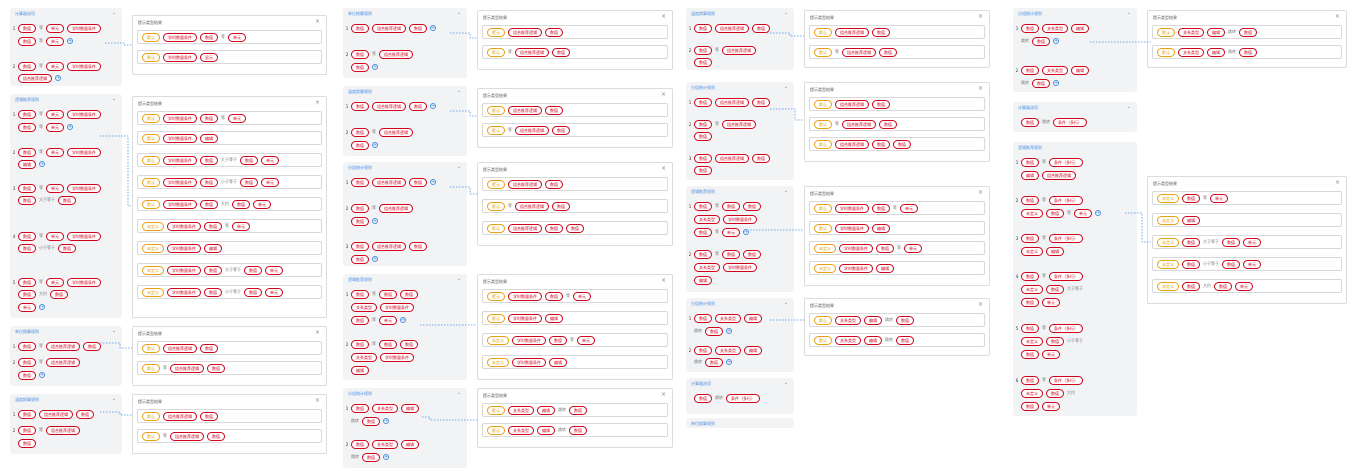 This screenshot has height=471, width=1359. Describe the element at coordinates (743, 398) in the screenshot. I see `token-pill: 条件（多行）` at that location.